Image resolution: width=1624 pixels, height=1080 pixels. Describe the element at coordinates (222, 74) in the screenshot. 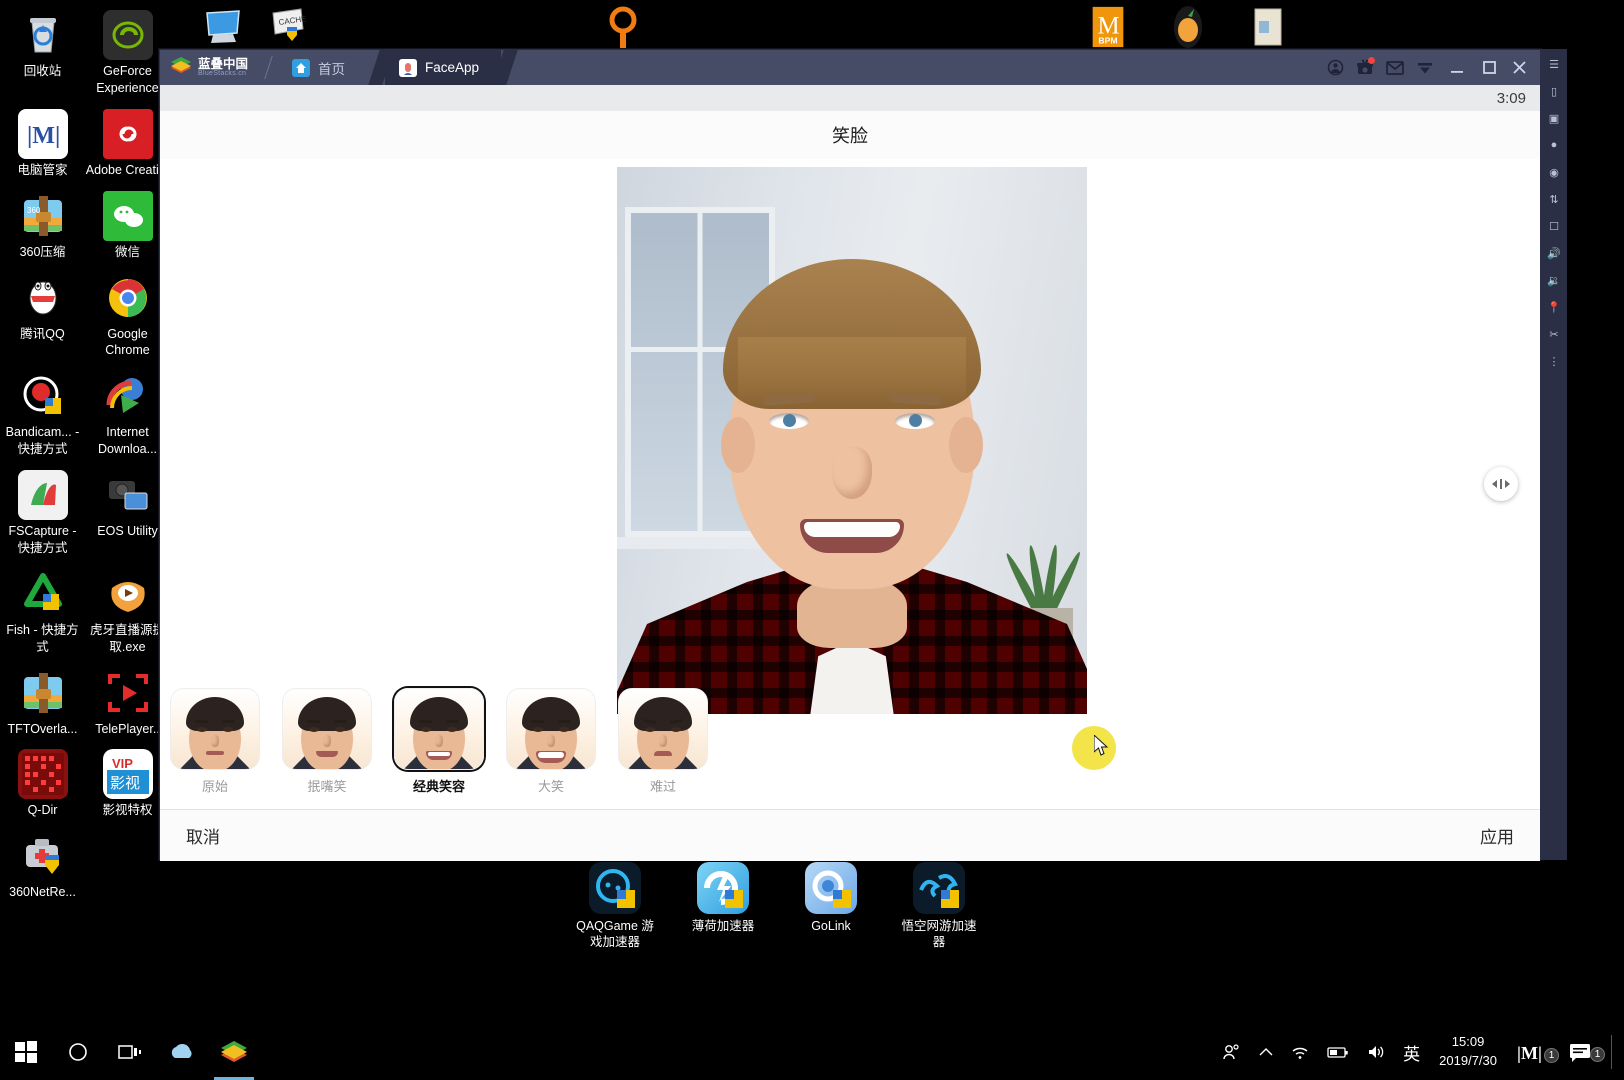

I see `bluestacks-brand-sub: BlueStacks.cn` at that location.